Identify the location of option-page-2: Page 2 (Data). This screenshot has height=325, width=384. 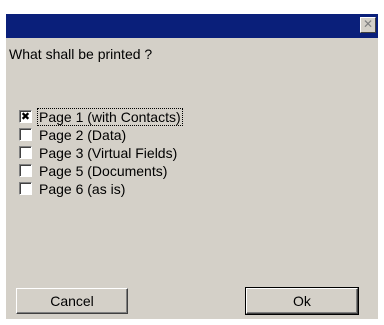
(104, 135).